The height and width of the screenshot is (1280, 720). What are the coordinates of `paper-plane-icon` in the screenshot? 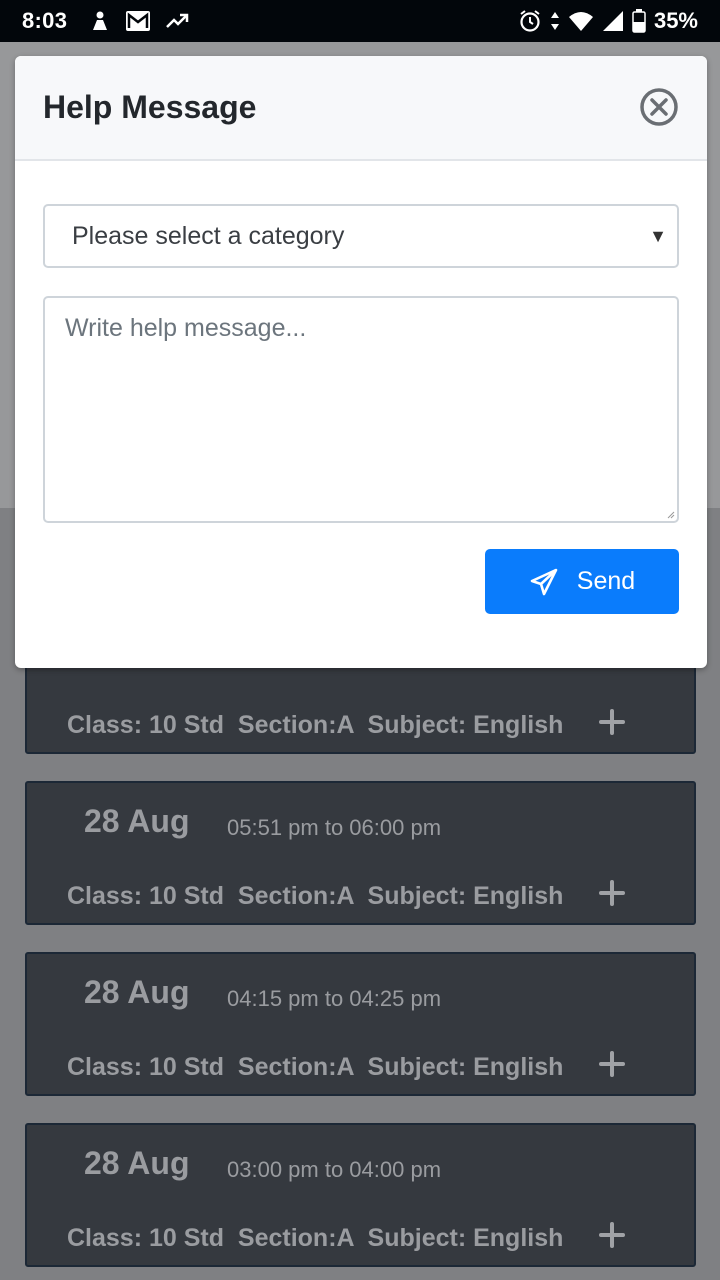 It's located at (544, 581).